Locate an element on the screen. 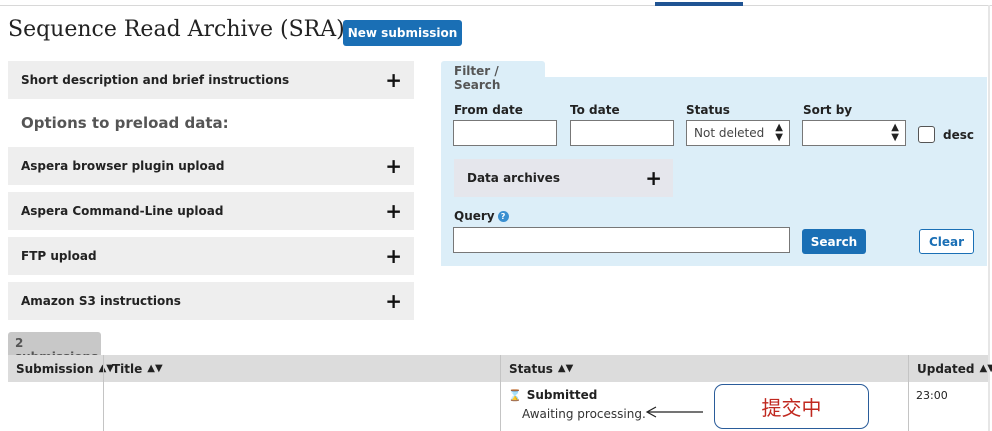 This screenshot has width=992, height=431. column-header-title: Title ▲▼ is located at coordinates (302, 368).